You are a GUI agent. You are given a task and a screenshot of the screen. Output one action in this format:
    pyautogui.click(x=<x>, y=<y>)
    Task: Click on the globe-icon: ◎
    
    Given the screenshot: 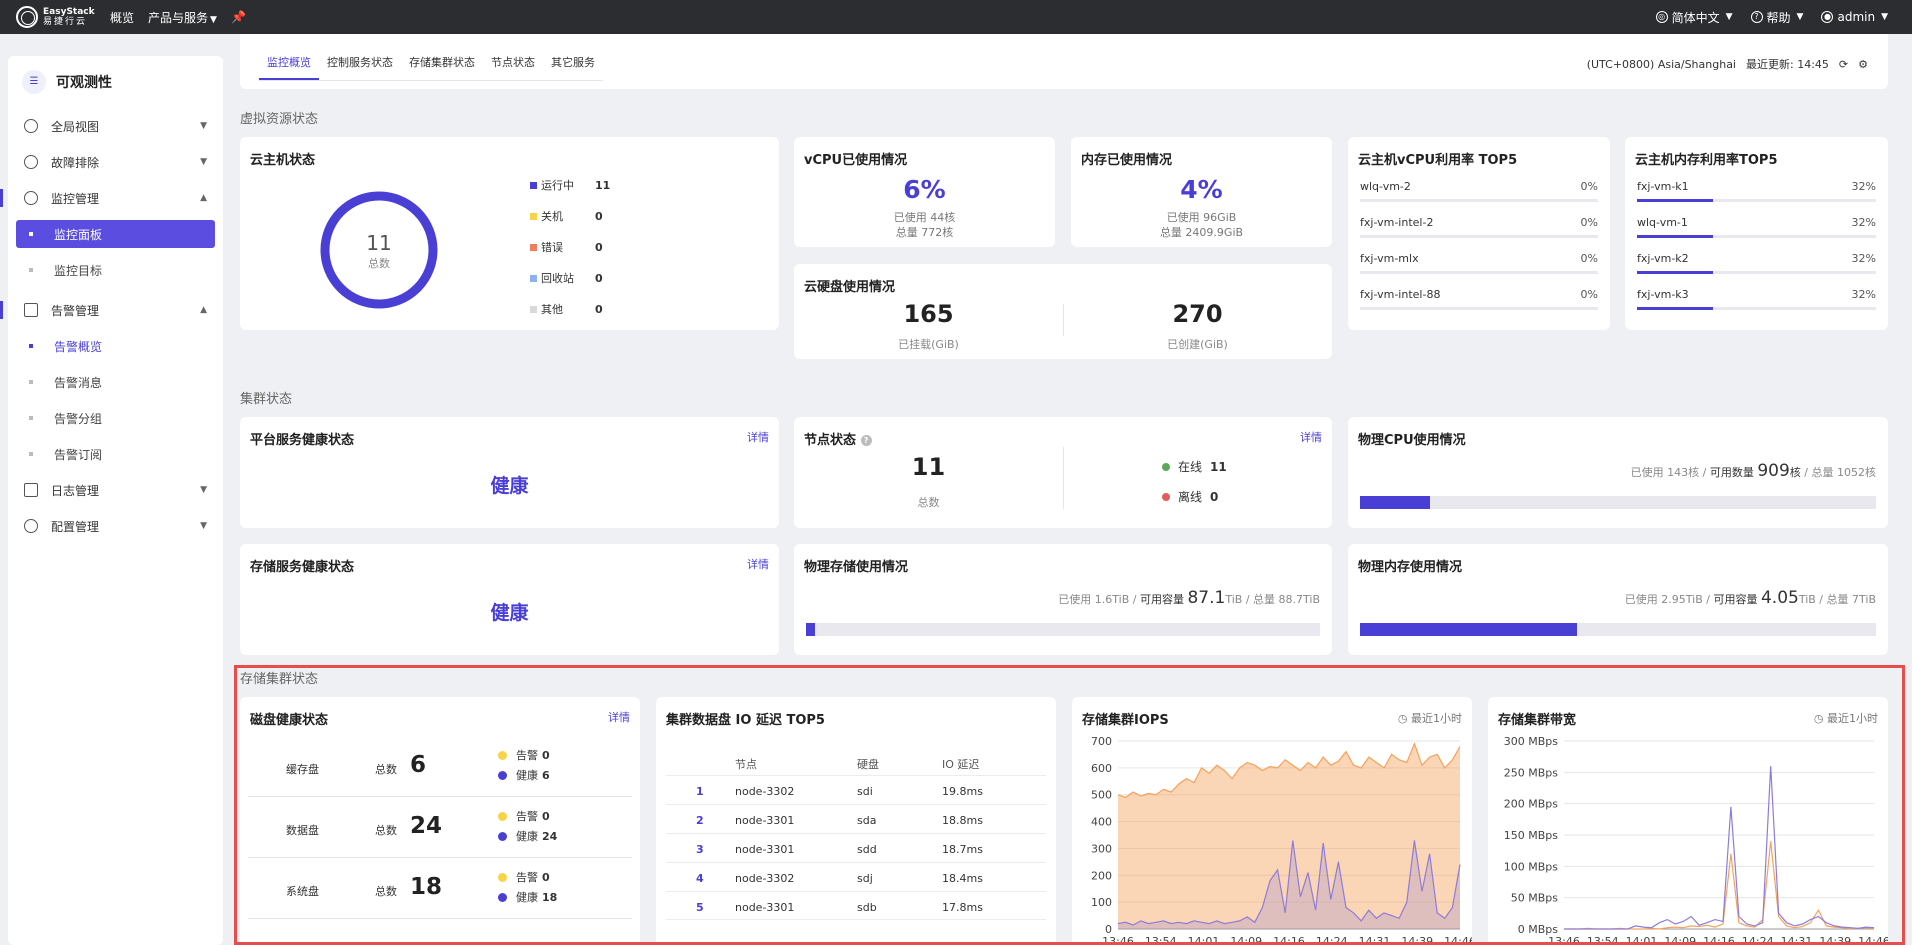 What is the action you would take?
    pyautogui.click(x=1661, y=17)
    